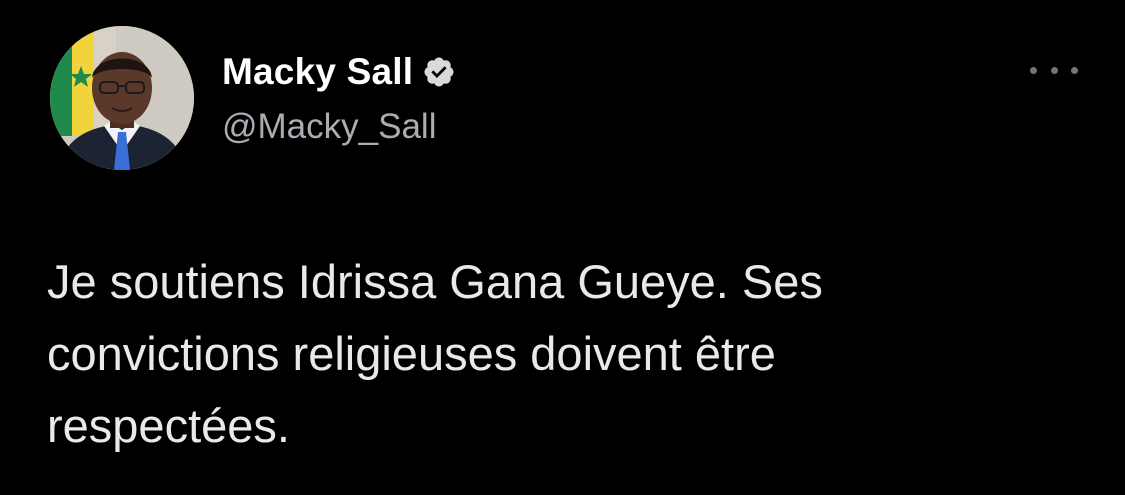 The height and width of the screenshot is (495, 1125). Describe the element at coordinates (329, 127) in the screenshot. I see `author-handle: @Macky_Sall` at that location.